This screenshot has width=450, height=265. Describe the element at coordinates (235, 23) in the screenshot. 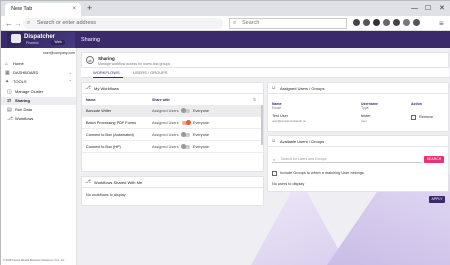

I see `search-icon: ⌕` at that location.